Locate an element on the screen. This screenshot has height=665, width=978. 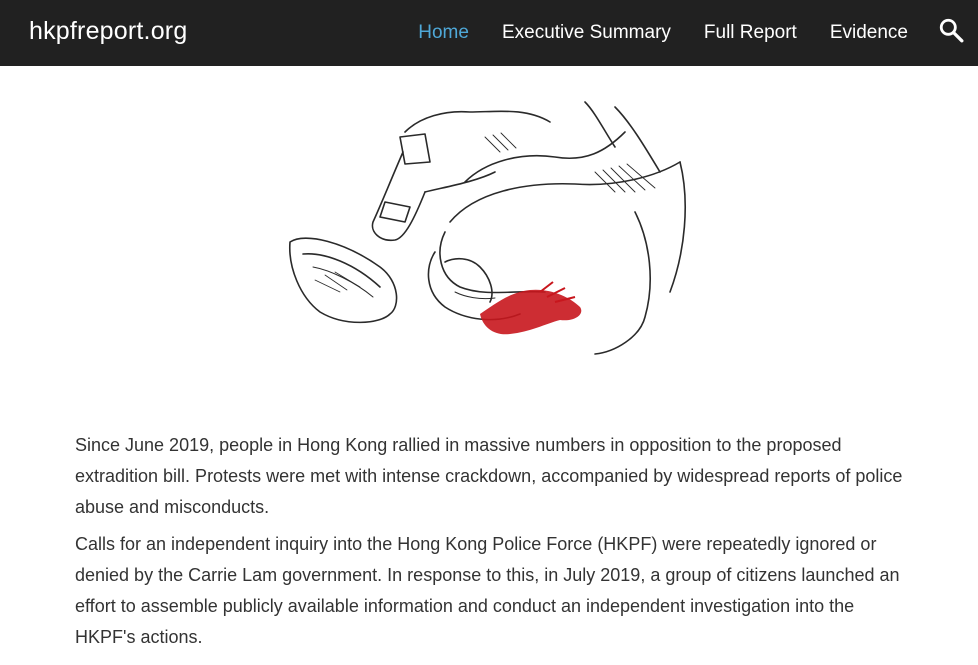
nav-item-evidence: Evidence is located at coordinates (869, 33).